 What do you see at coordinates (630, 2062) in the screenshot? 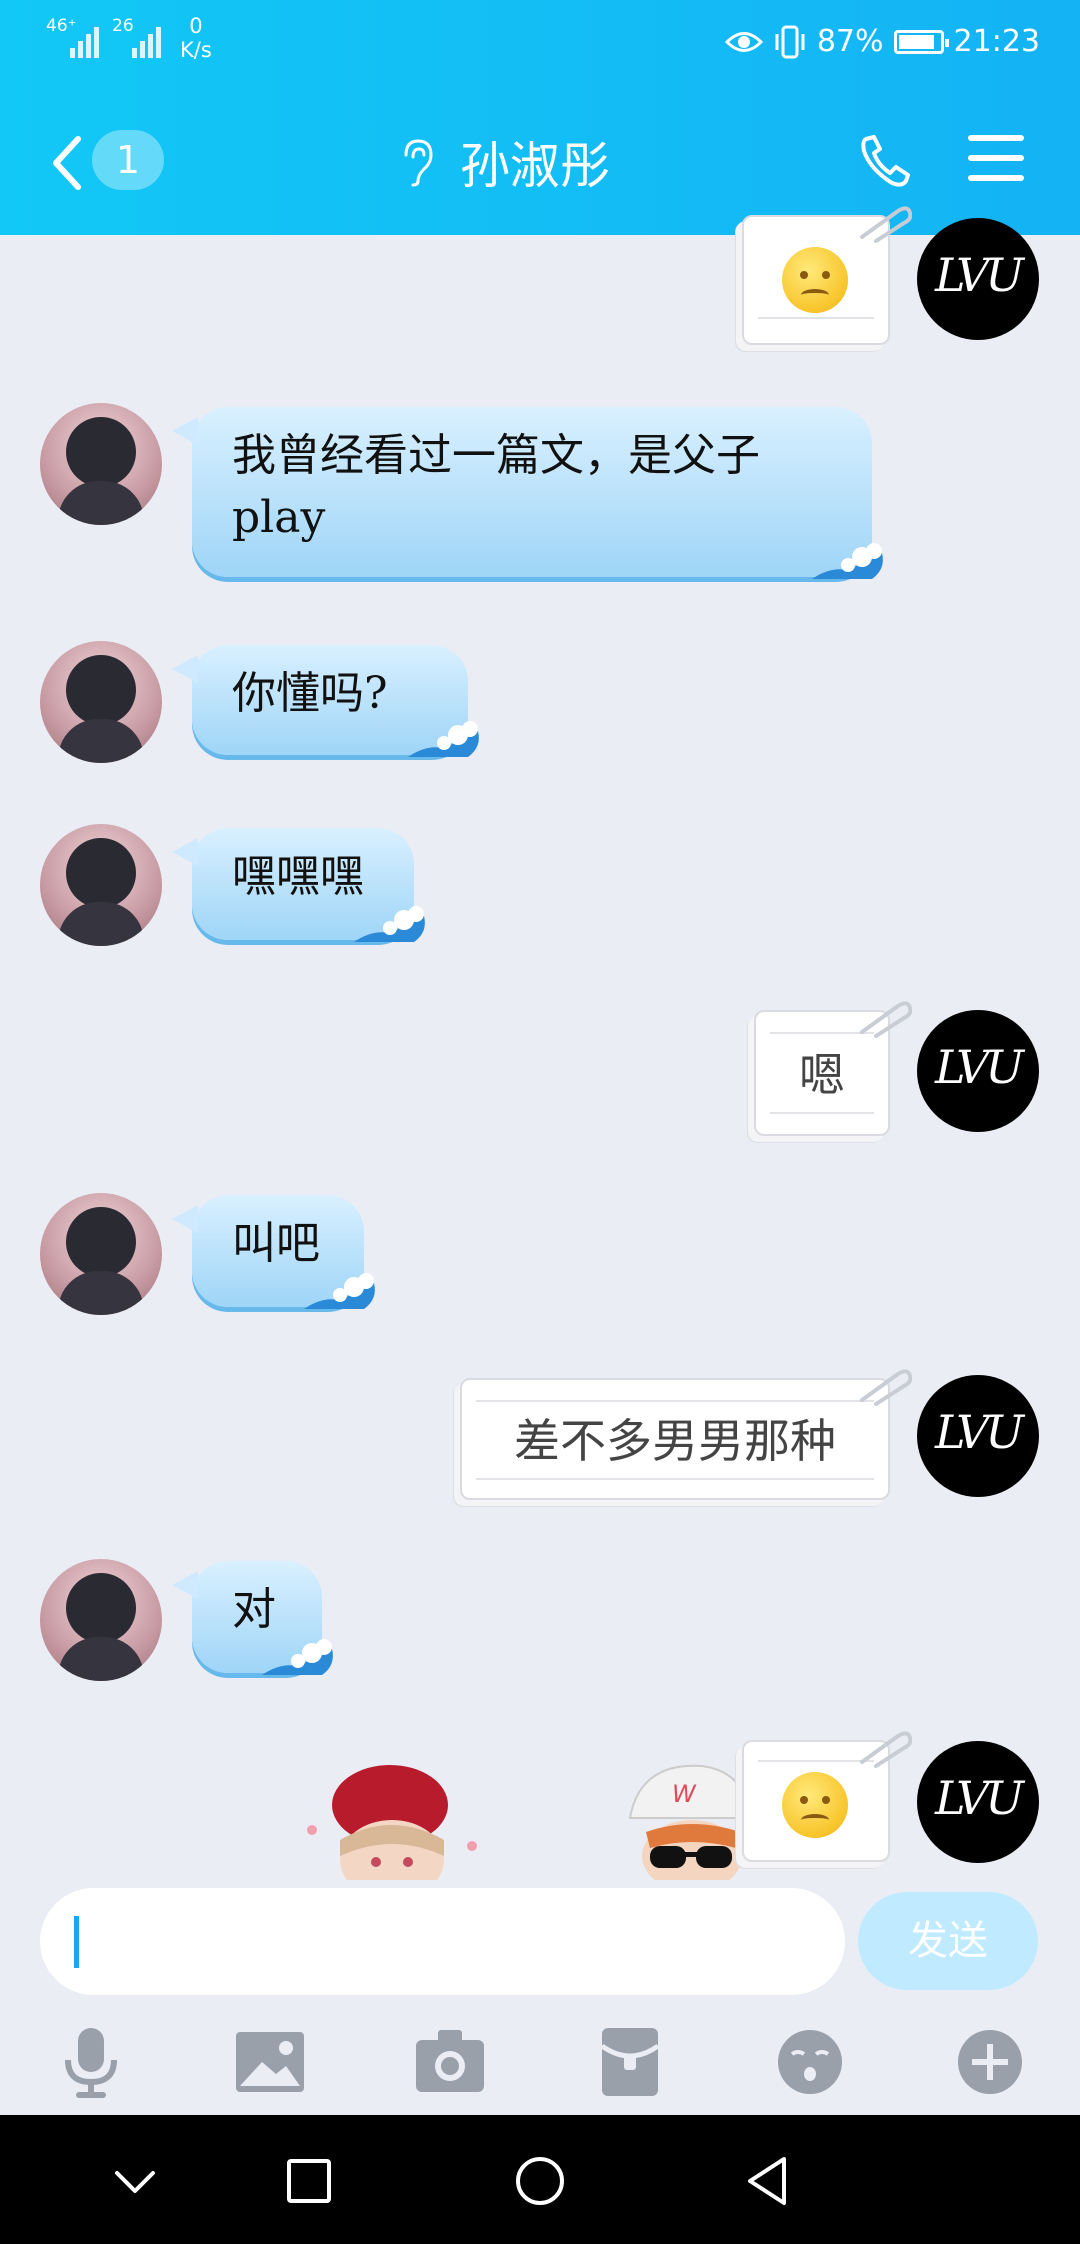
I see `red-packet-icon` at bounding box center [630, 2062].